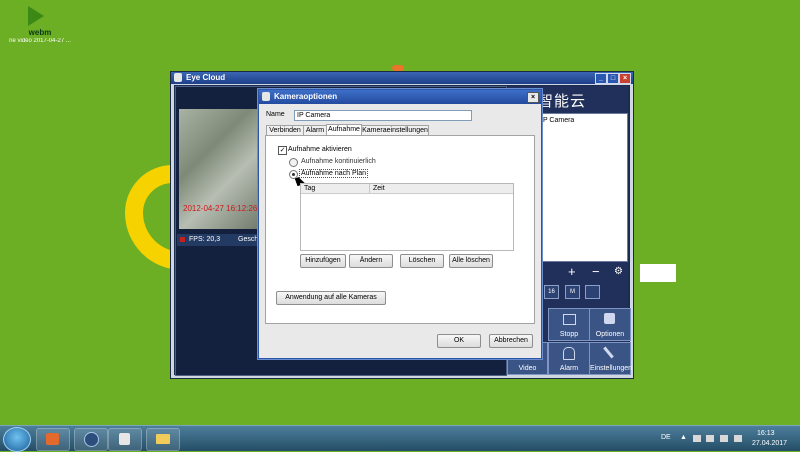 This screenshot has height=452, width=800. Describe the element at coordinates (658, 273) in the screenshot. I see `background-logo-bar` at that location.